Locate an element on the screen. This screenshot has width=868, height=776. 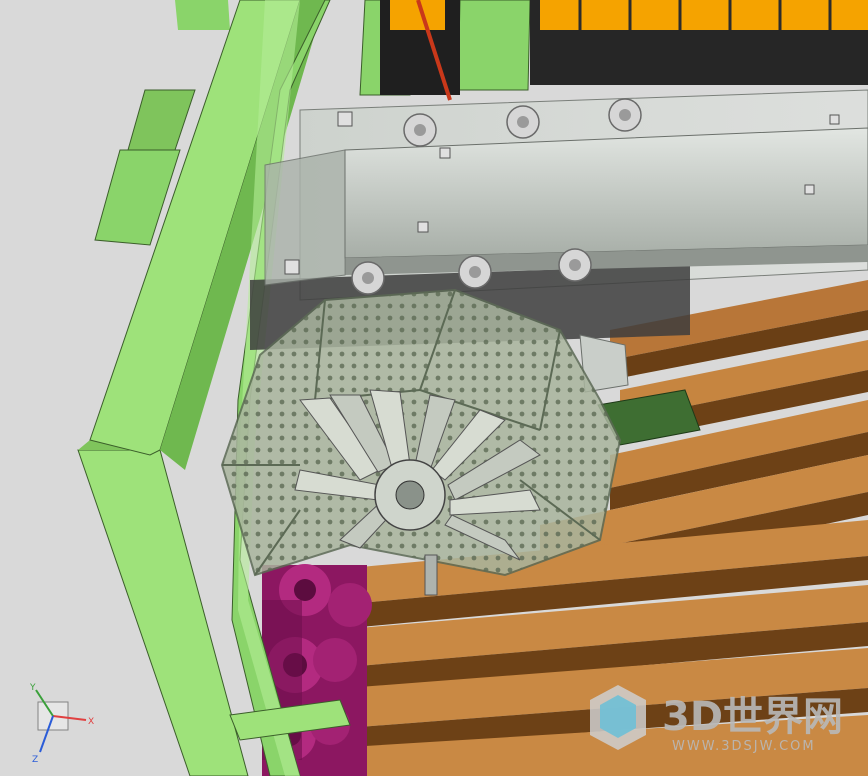
watermark: 3D世界网 WWW.3DSJW.COM is located at coordinates (716, 719).